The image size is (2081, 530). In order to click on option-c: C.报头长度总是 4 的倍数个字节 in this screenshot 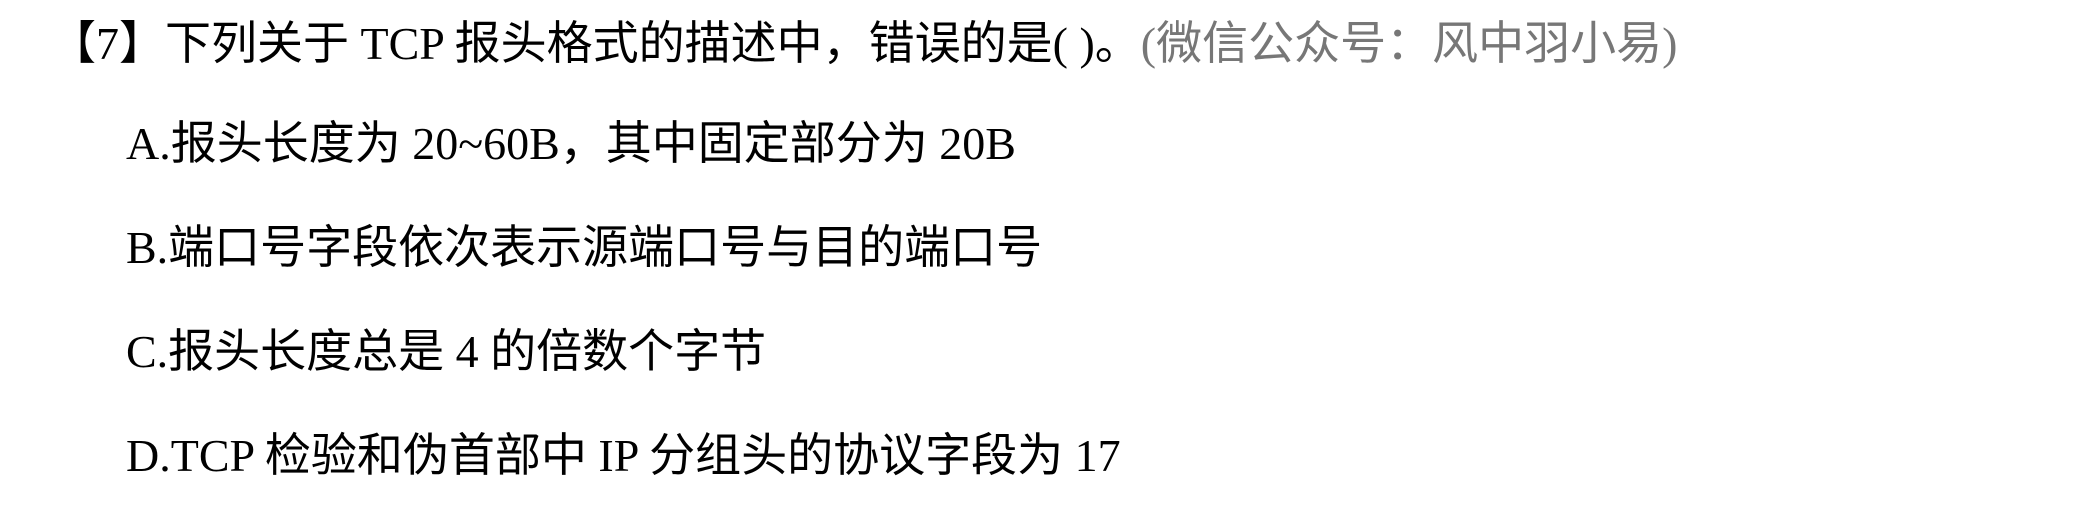, I will do `click(446, 351)`.